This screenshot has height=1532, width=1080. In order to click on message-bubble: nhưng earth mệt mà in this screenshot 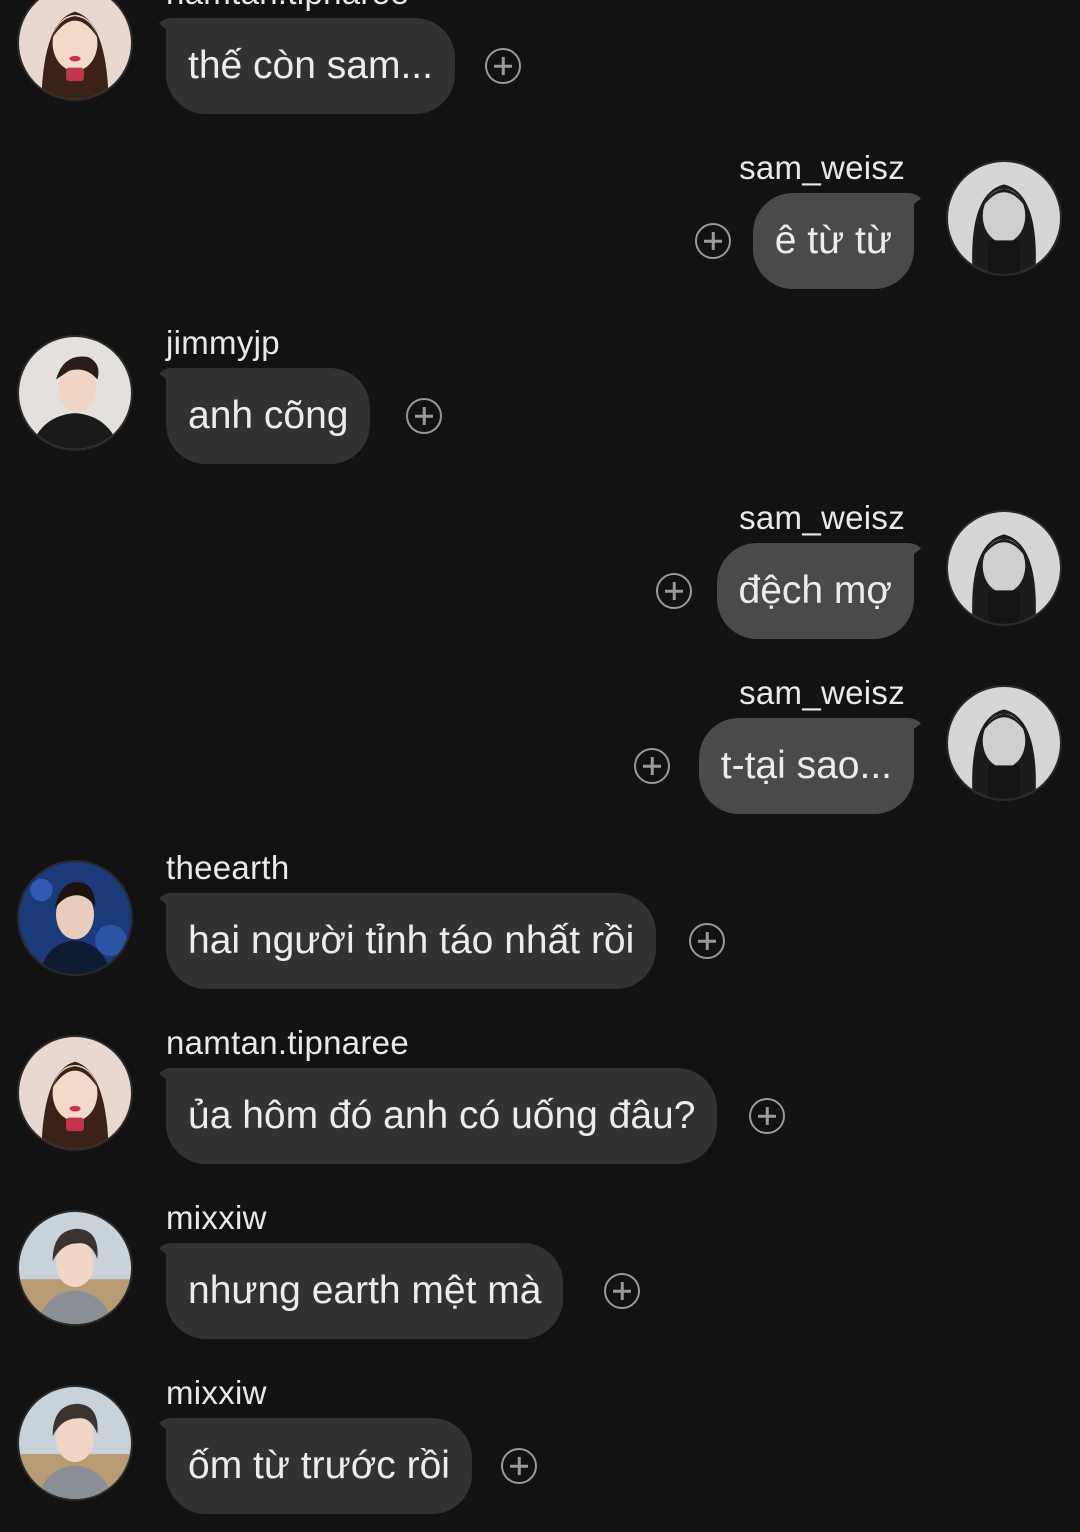, I will do `click(365, 1291)`.